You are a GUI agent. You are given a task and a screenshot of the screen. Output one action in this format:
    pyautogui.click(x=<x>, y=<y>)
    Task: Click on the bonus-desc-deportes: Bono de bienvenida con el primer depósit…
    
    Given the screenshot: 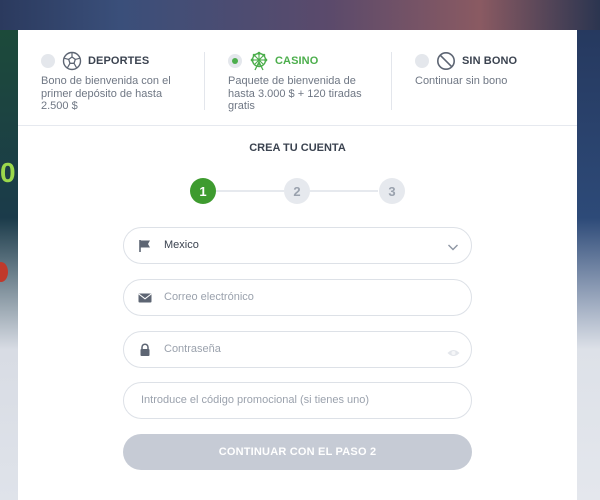 What is the action you would take?
    pyautogui.click(x=106, y=94)
    